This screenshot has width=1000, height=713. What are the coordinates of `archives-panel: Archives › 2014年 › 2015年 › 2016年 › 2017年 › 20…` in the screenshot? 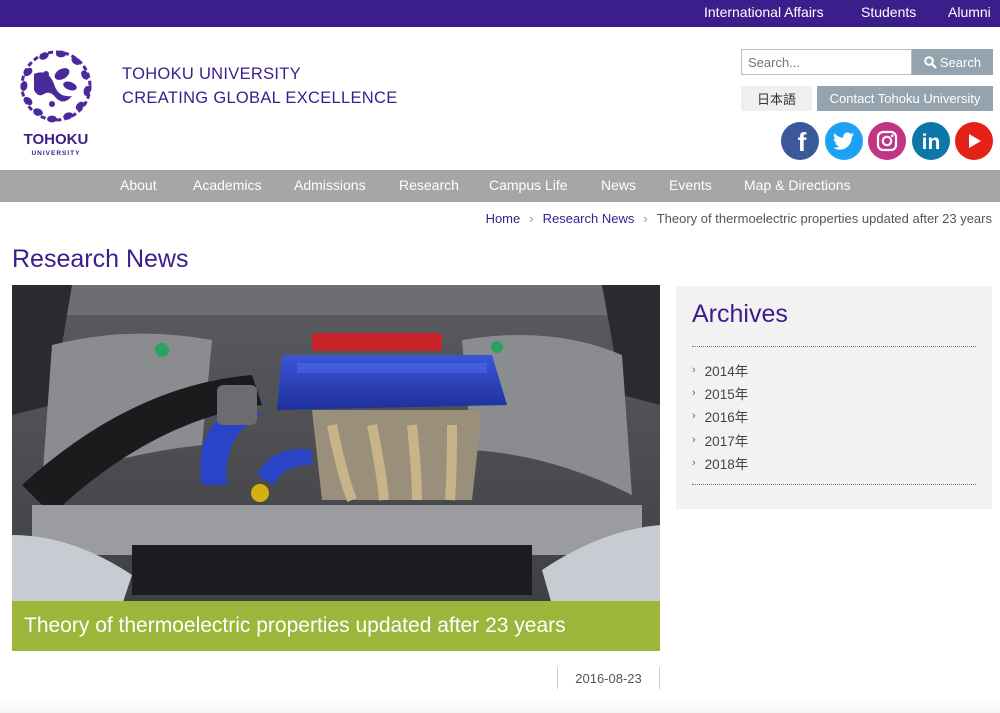 It's located at (834, 397).